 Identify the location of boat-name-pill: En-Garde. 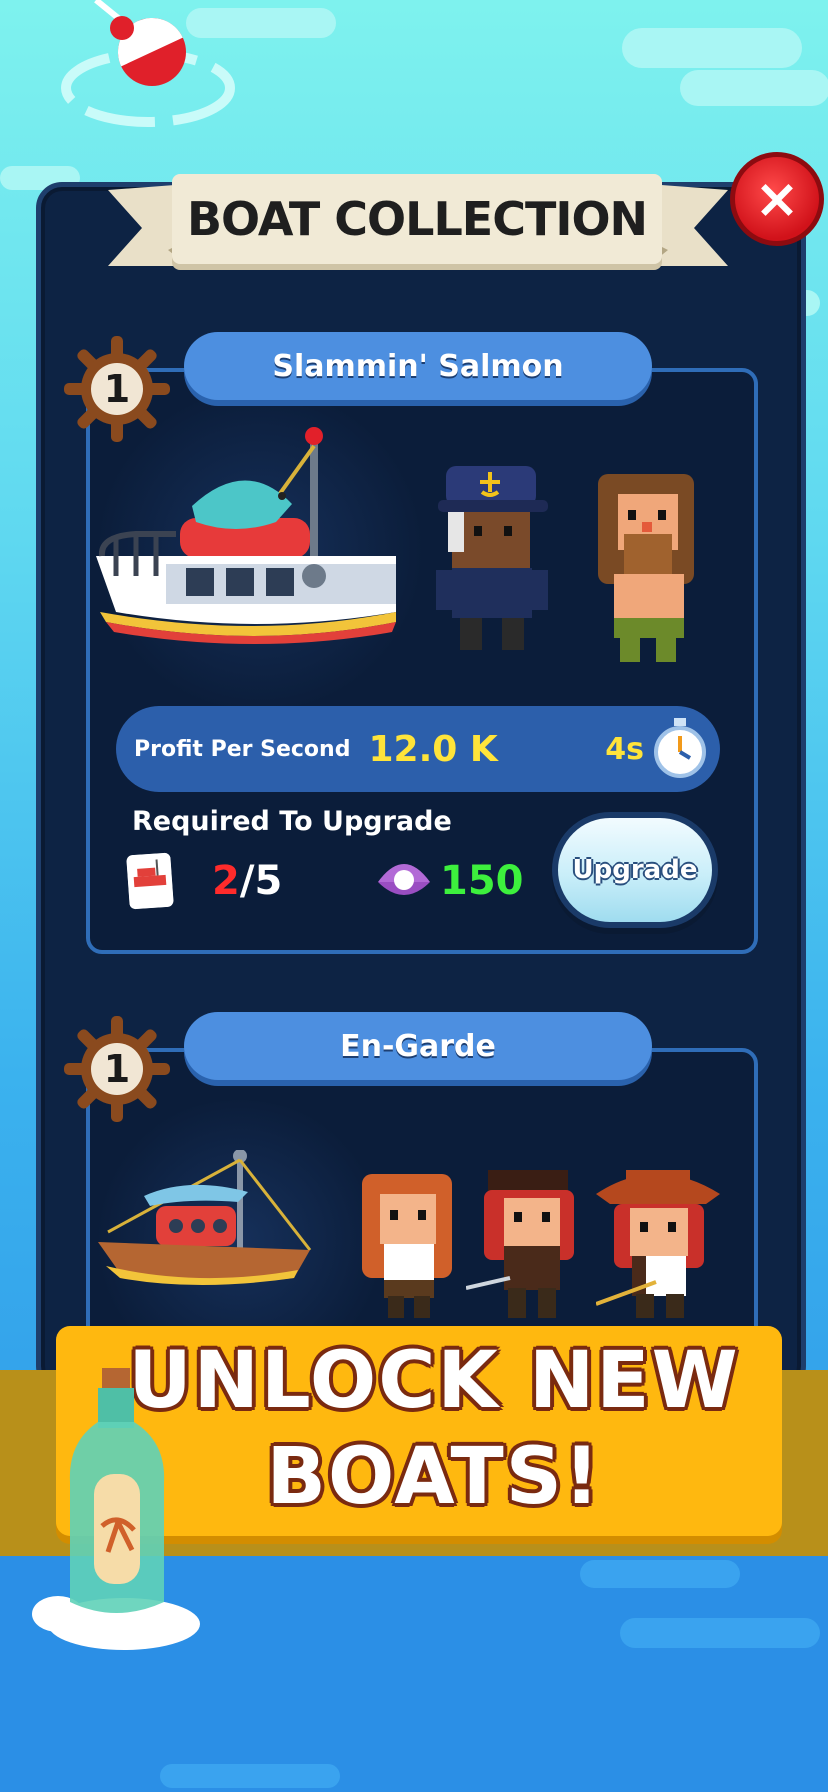
(418, 1046).